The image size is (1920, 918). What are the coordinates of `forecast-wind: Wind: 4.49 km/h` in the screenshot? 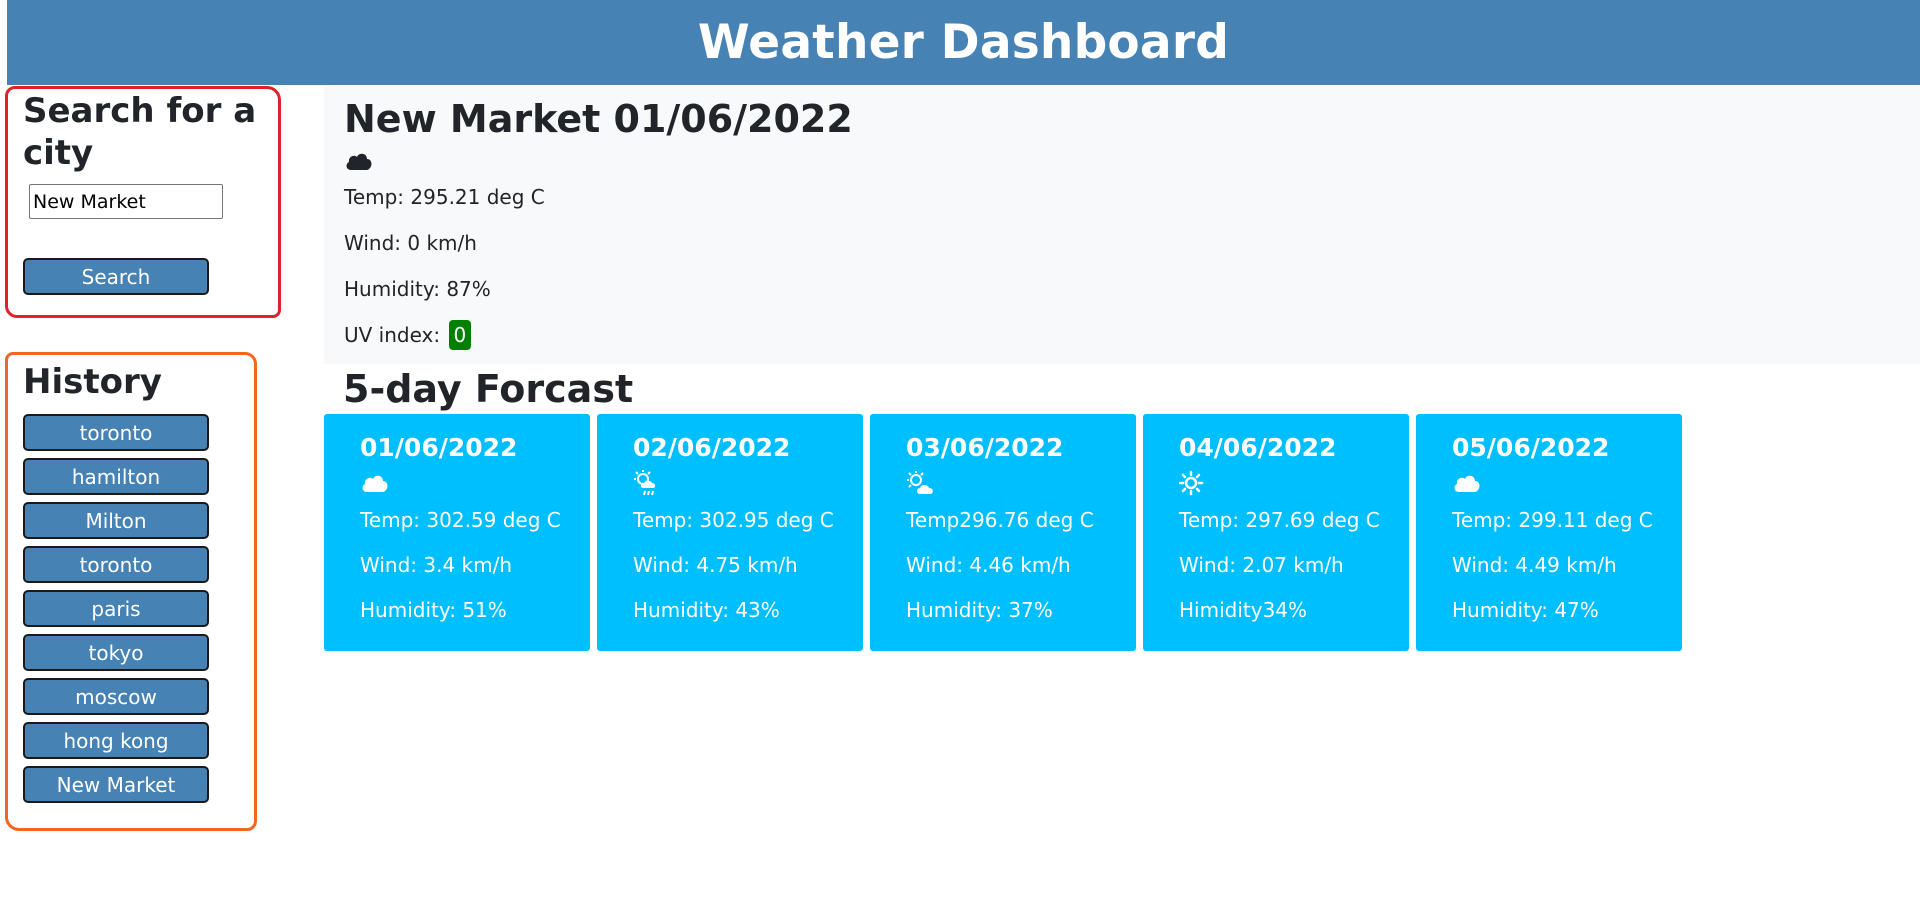 It's located at (1534, 565).